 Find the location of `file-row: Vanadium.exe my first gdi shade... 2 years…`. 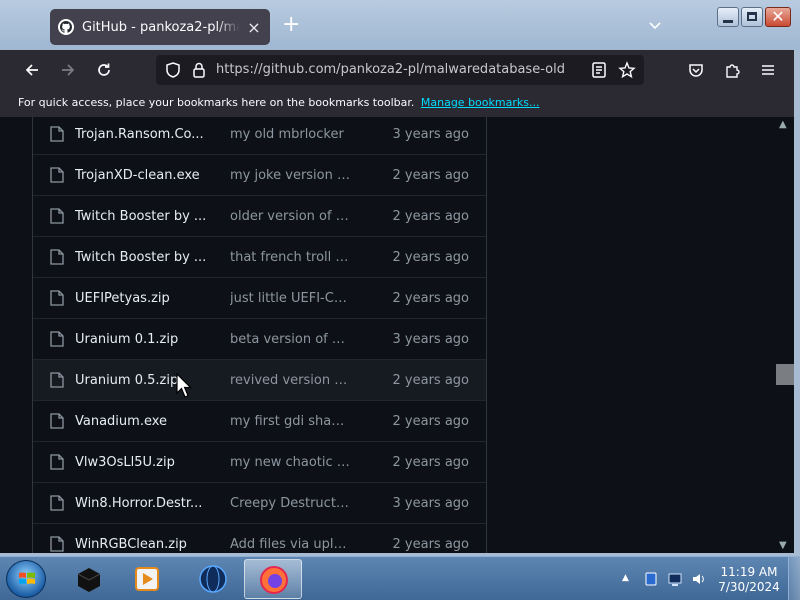

file-row: Vanadium.exe my first gdi shade... 2 years… is located at coordinates (259, 420).